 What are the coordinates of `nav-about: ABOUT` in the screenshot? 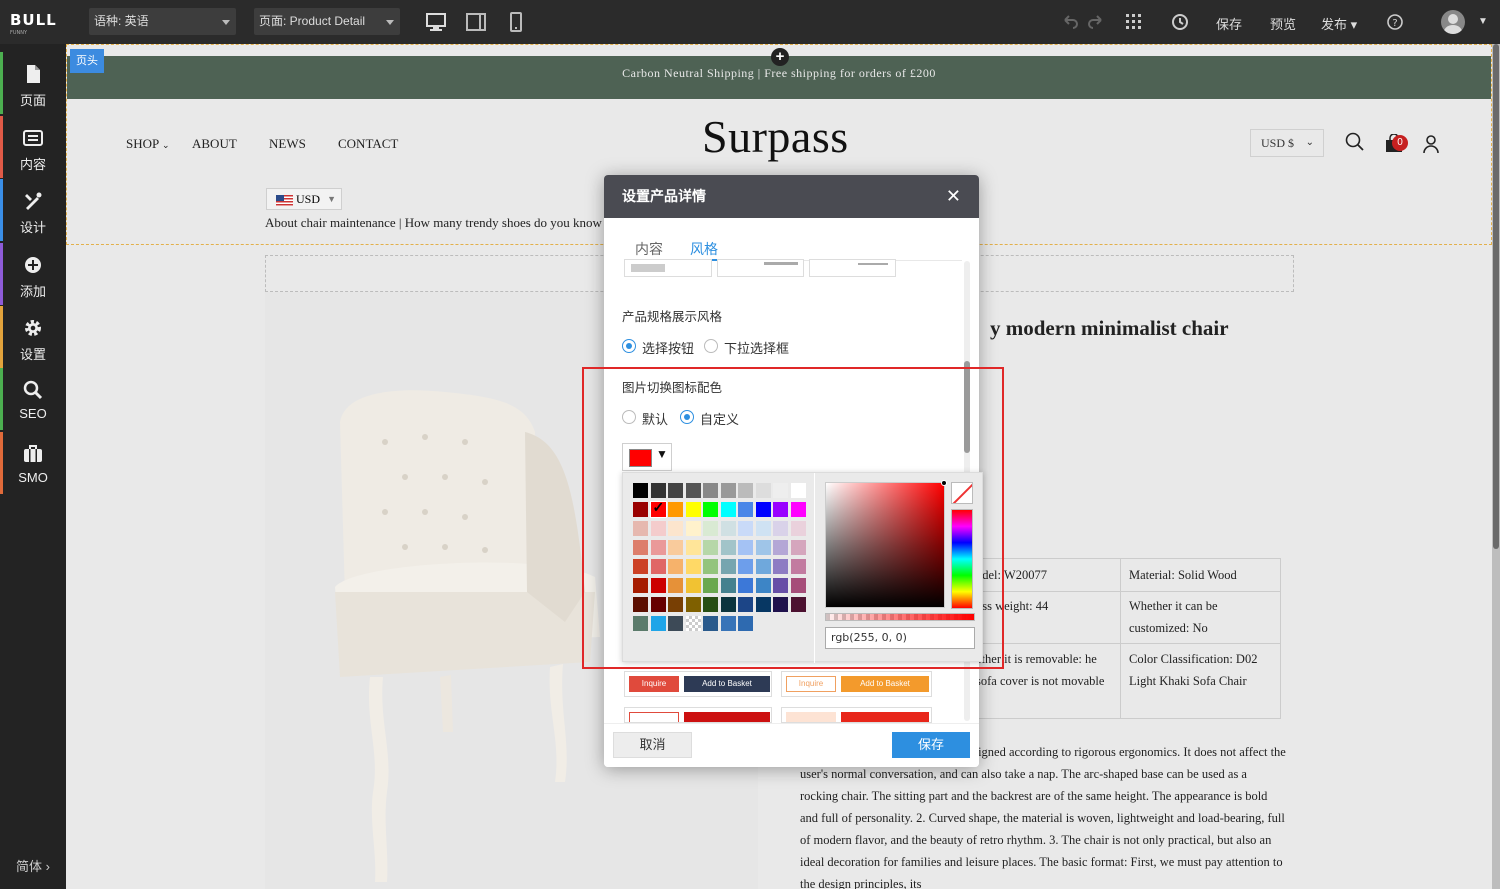 It's located at (214, 144).